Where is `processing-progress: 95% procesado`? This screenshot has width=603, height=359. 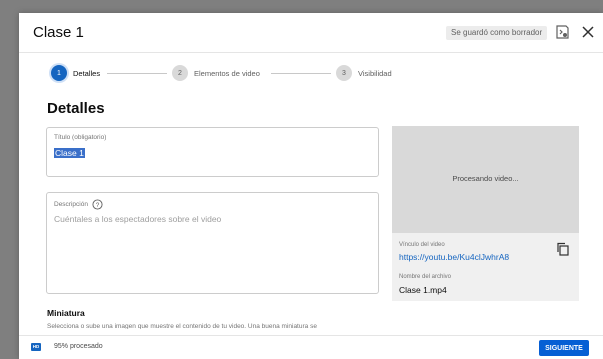 processing-progress: 95% procesado is located at coordinates (78, 346).